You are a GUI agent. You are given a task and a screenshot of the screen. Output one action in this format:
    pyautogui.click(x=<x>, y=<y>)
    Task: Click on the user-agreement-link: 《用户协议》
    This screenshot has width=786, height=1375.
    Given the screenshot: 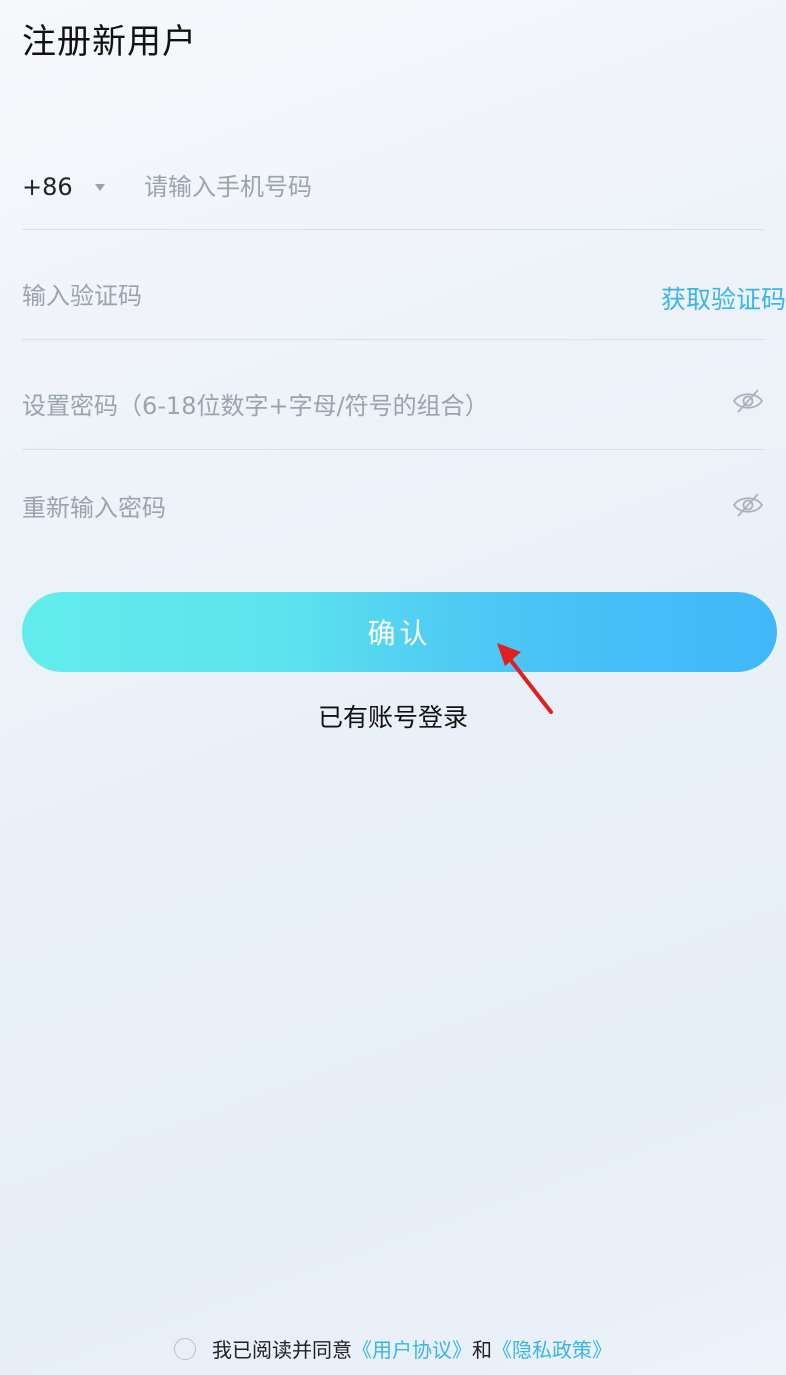 What is the action you would take?
    pyautogui.click(x=412, y=1348)
    